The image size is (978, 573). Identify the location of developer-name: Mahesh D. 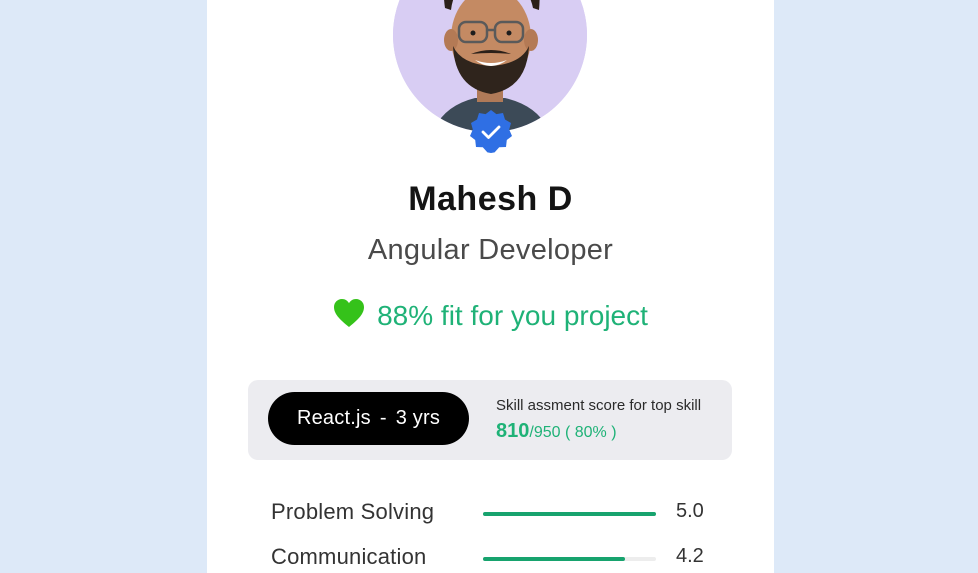
(490, 199).